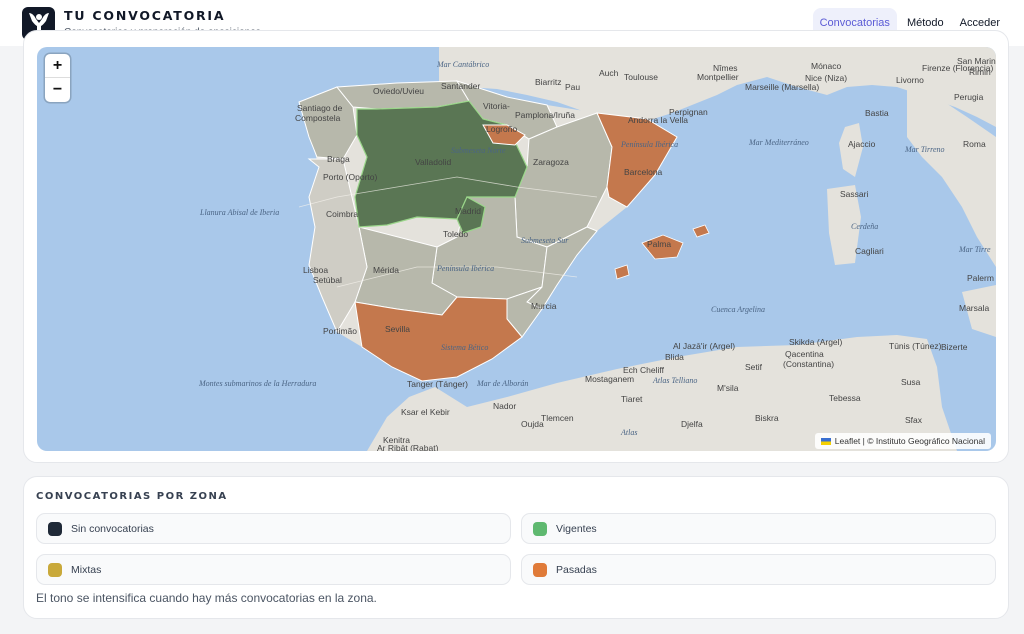  What do you see at coordinates (437, 384) in the screenshot?
I see `map-label-tanger: Tanger (Tánger)` at bounding box center [437, 384].